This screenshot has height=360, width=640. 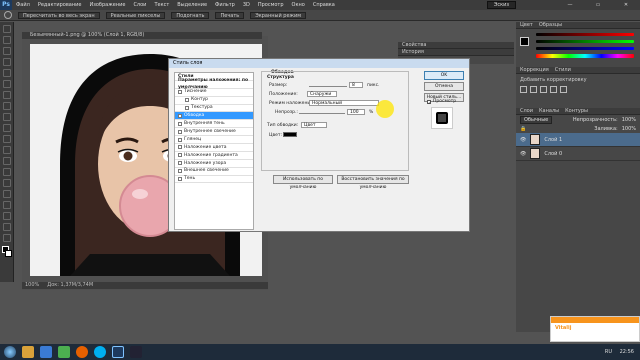 I want to click on stamp-tool-icon, so click(x=6, y=117).